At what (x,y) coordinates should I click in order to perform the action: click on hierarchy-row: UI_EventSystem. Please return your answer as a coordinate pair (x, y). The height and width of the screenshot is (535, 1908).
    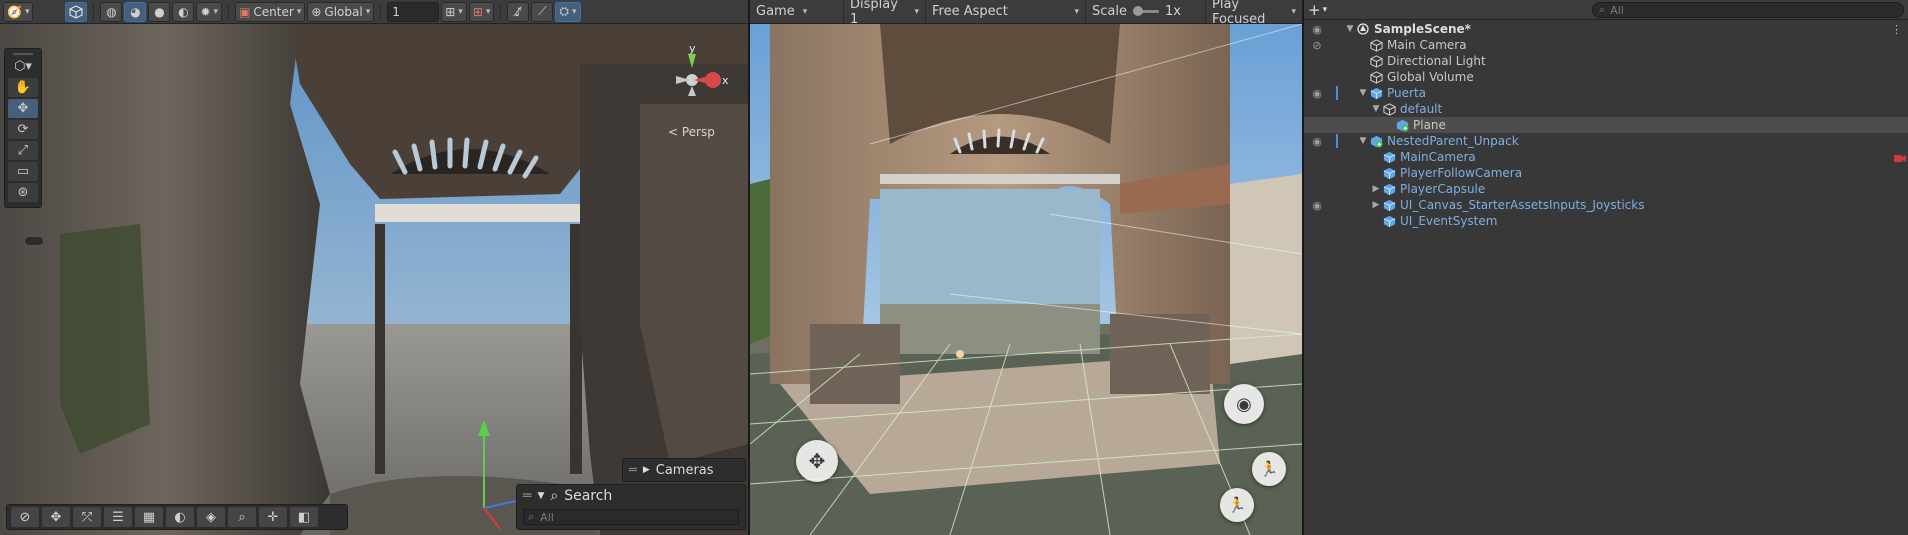
    Looking at the image, I should click on (1606, 221).